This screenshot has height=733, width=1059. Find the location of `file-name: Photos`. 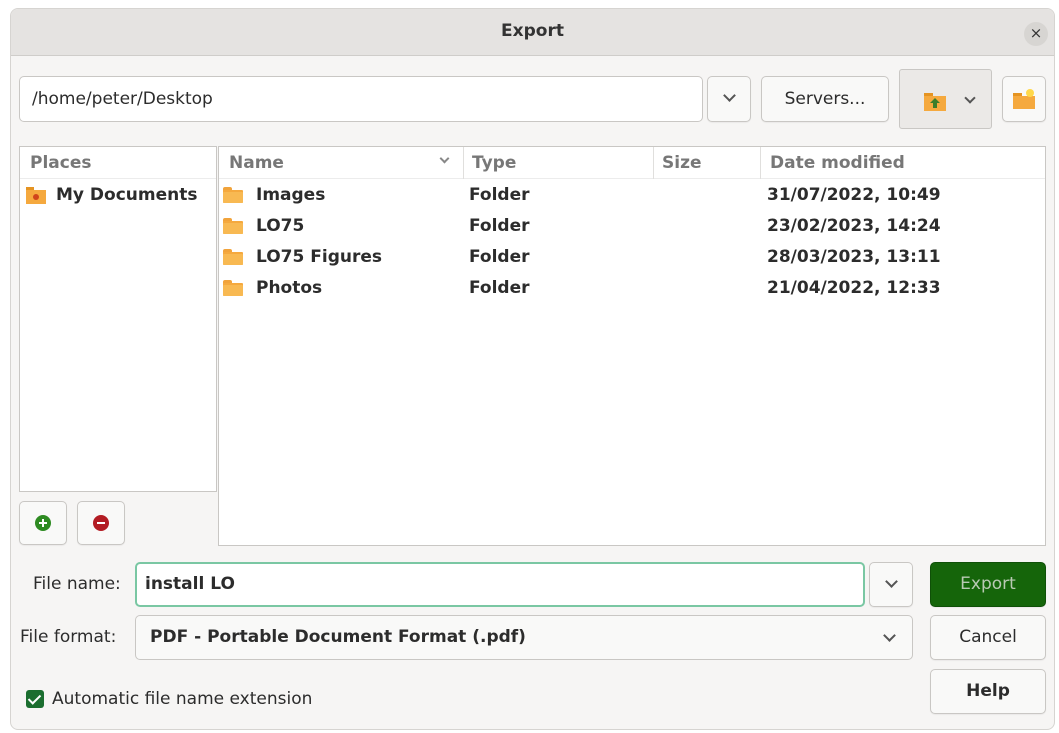

file-name: Photos is located at coordinates (289, 288).